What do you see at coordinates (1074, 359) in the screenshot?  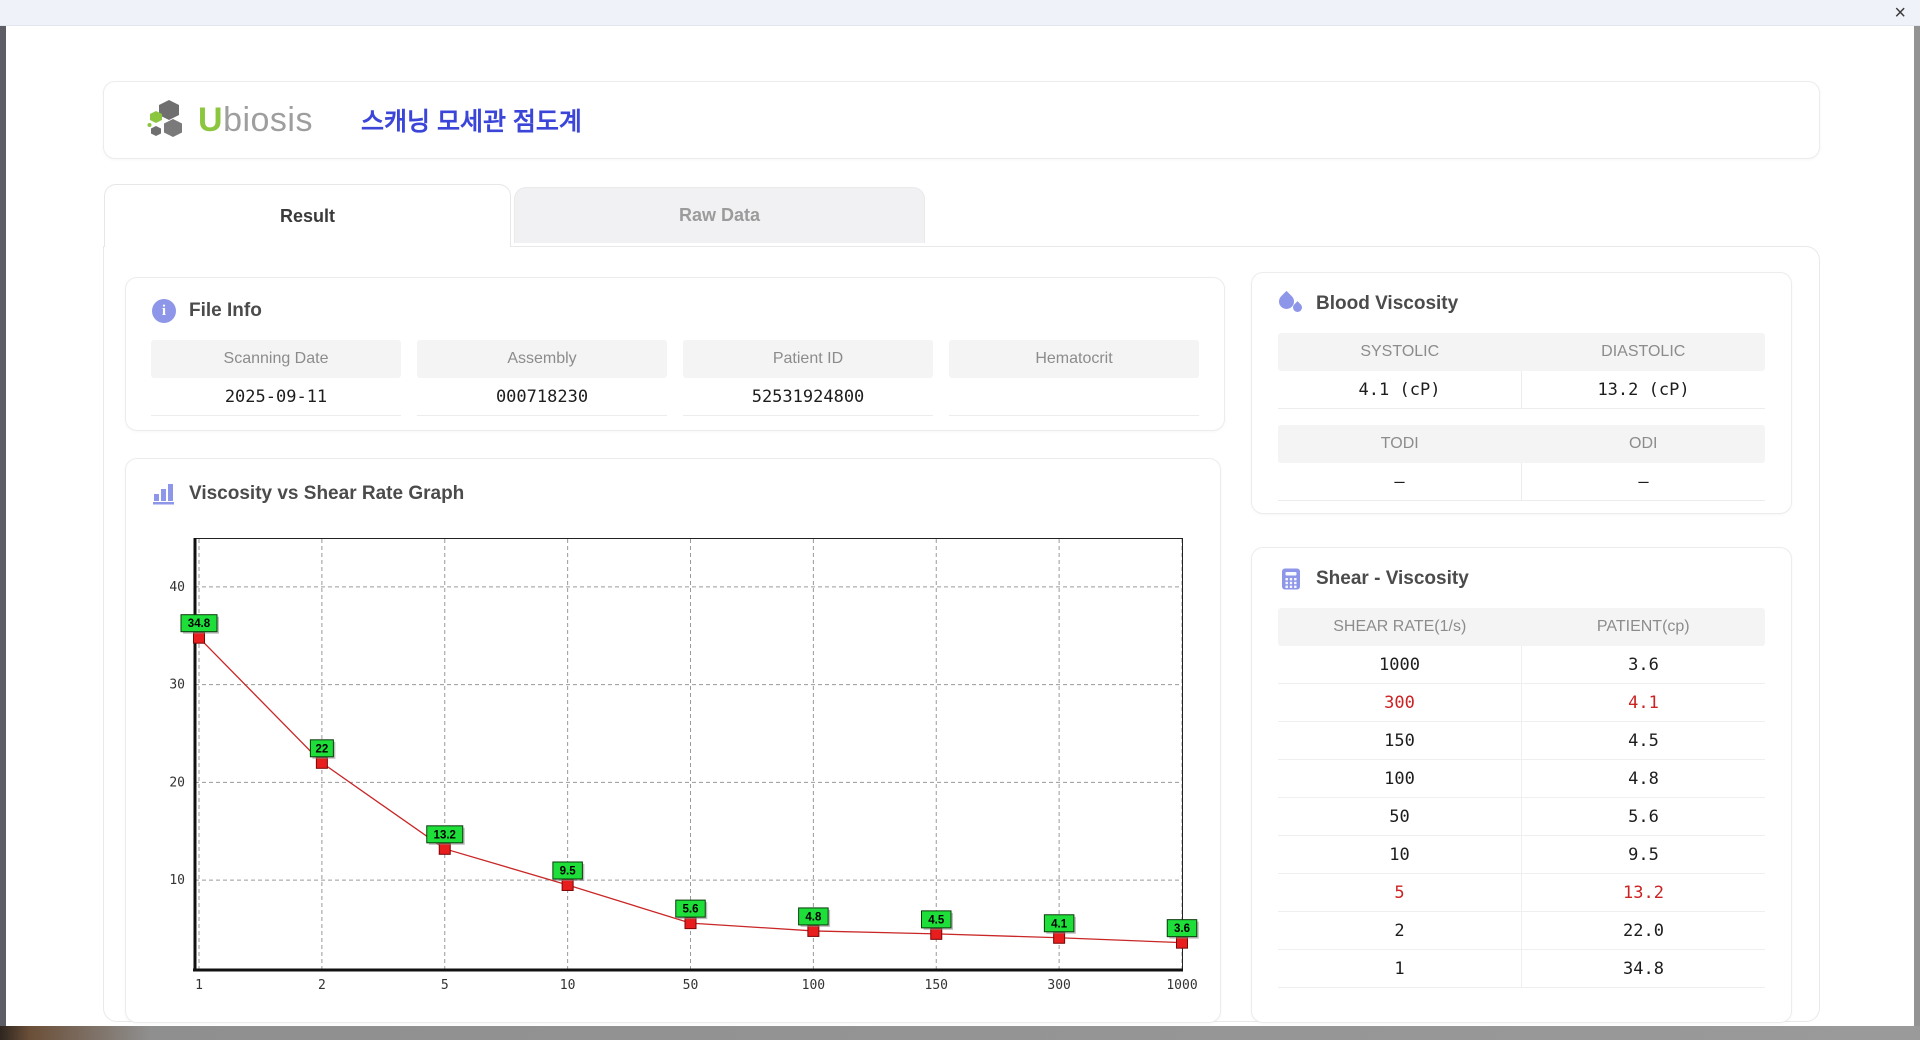 I see `field-label: Hematocrit` at bounding box center [1074, 359].